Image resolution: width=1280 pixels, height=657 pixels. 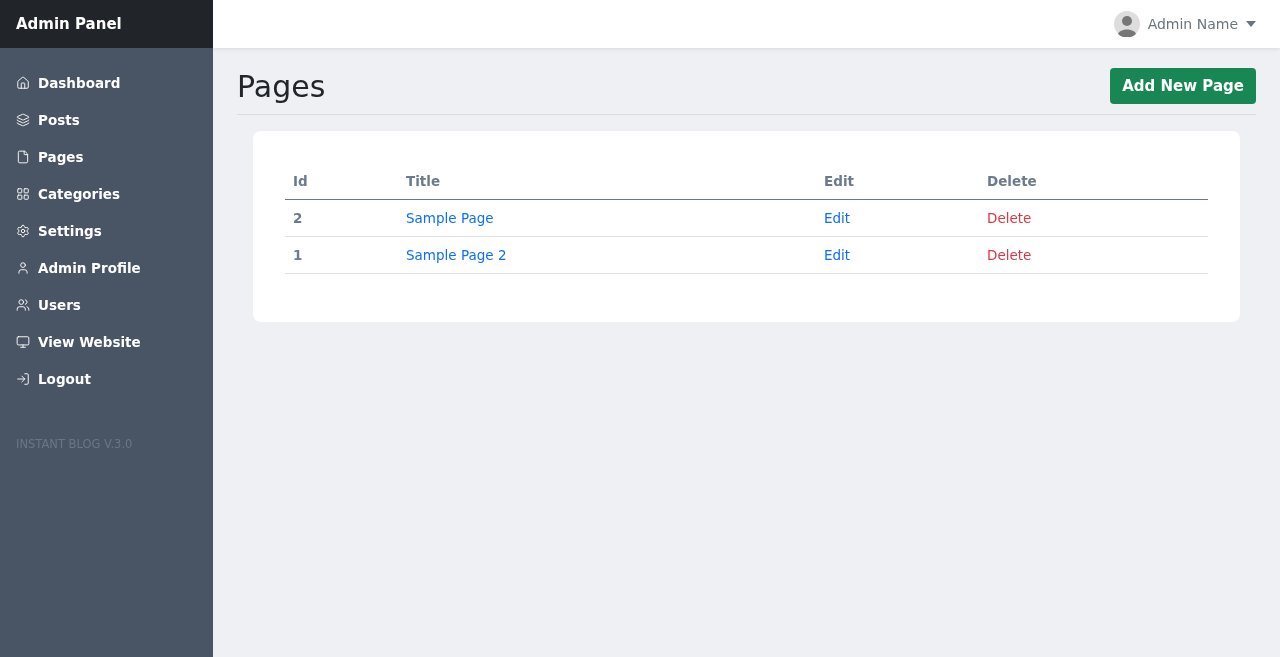 What do you see at coordinates (106, 193) in the screenshot?
I see `sidebar-item: Categories` at bounding box center [106, 193].